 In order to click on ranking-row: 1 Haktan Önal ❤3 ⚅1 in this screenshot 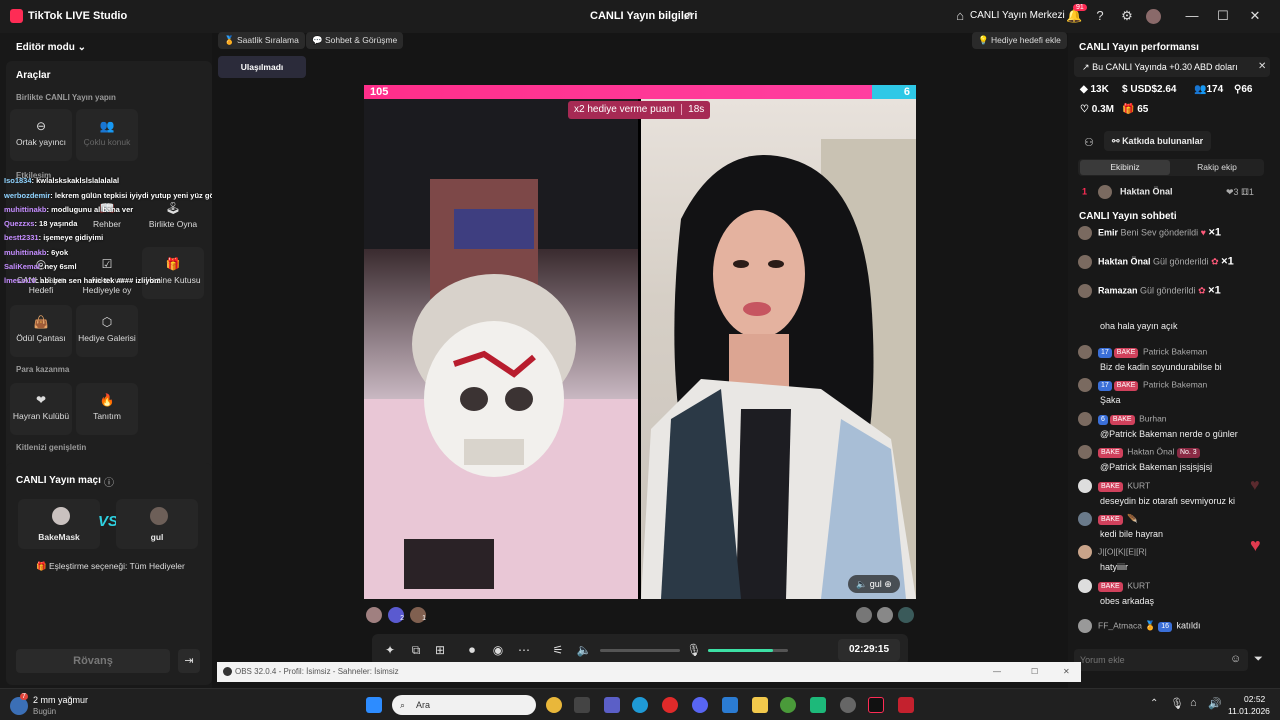, I will do `click(1177, 194)`.